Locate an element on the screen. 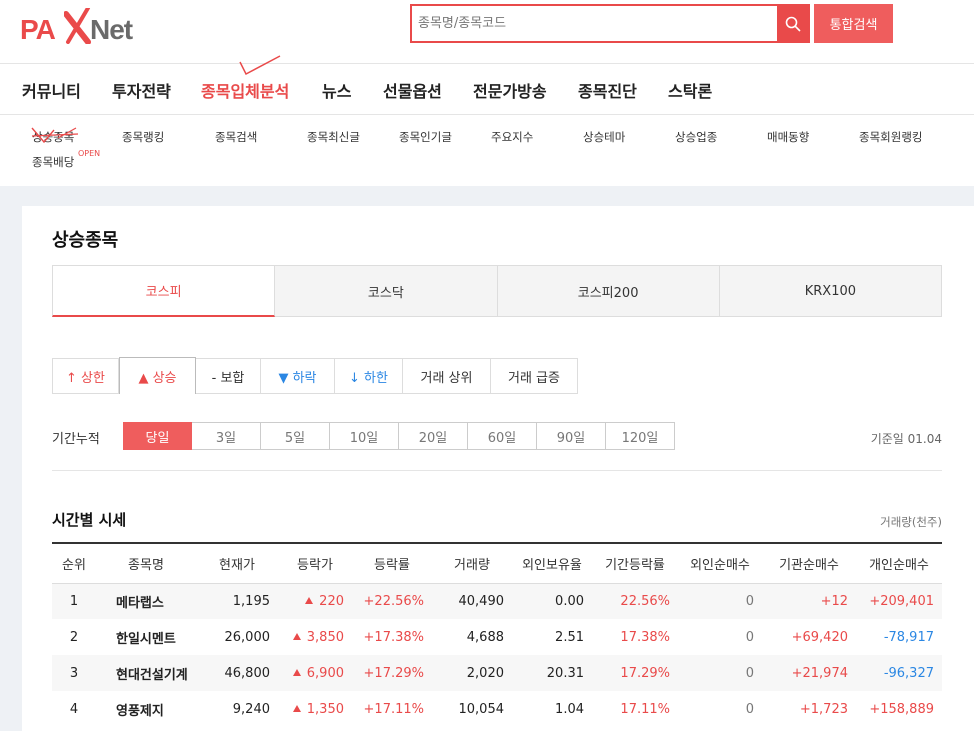  col-foreign-net: 외인순매수 is located at coordinates (720, 563).